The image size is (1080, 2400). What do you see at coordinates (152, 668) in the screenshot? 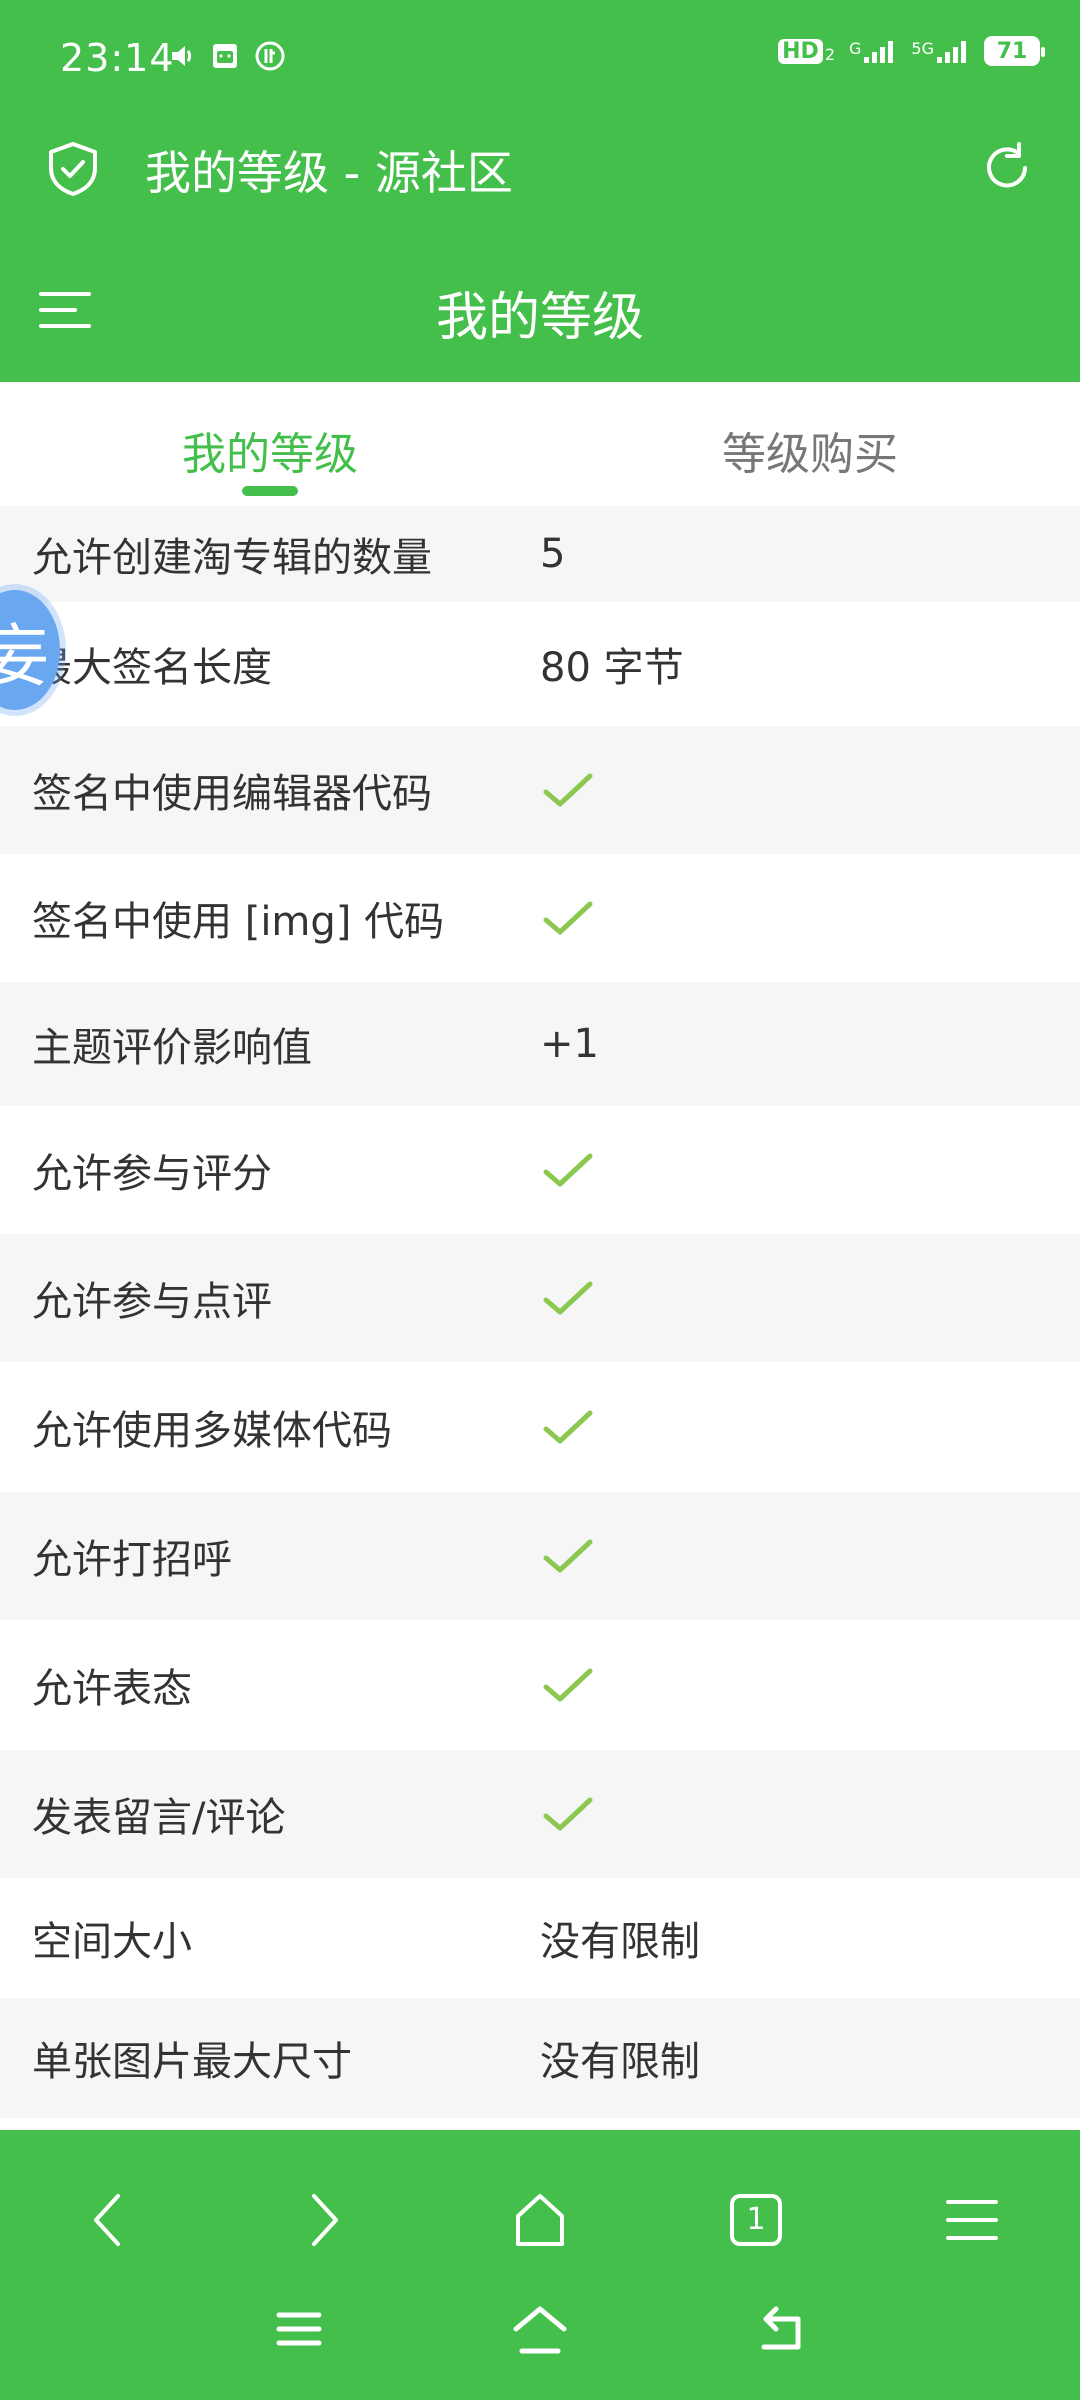
I see `row-label: 最大签名长度` at bounding box center [152, 668].